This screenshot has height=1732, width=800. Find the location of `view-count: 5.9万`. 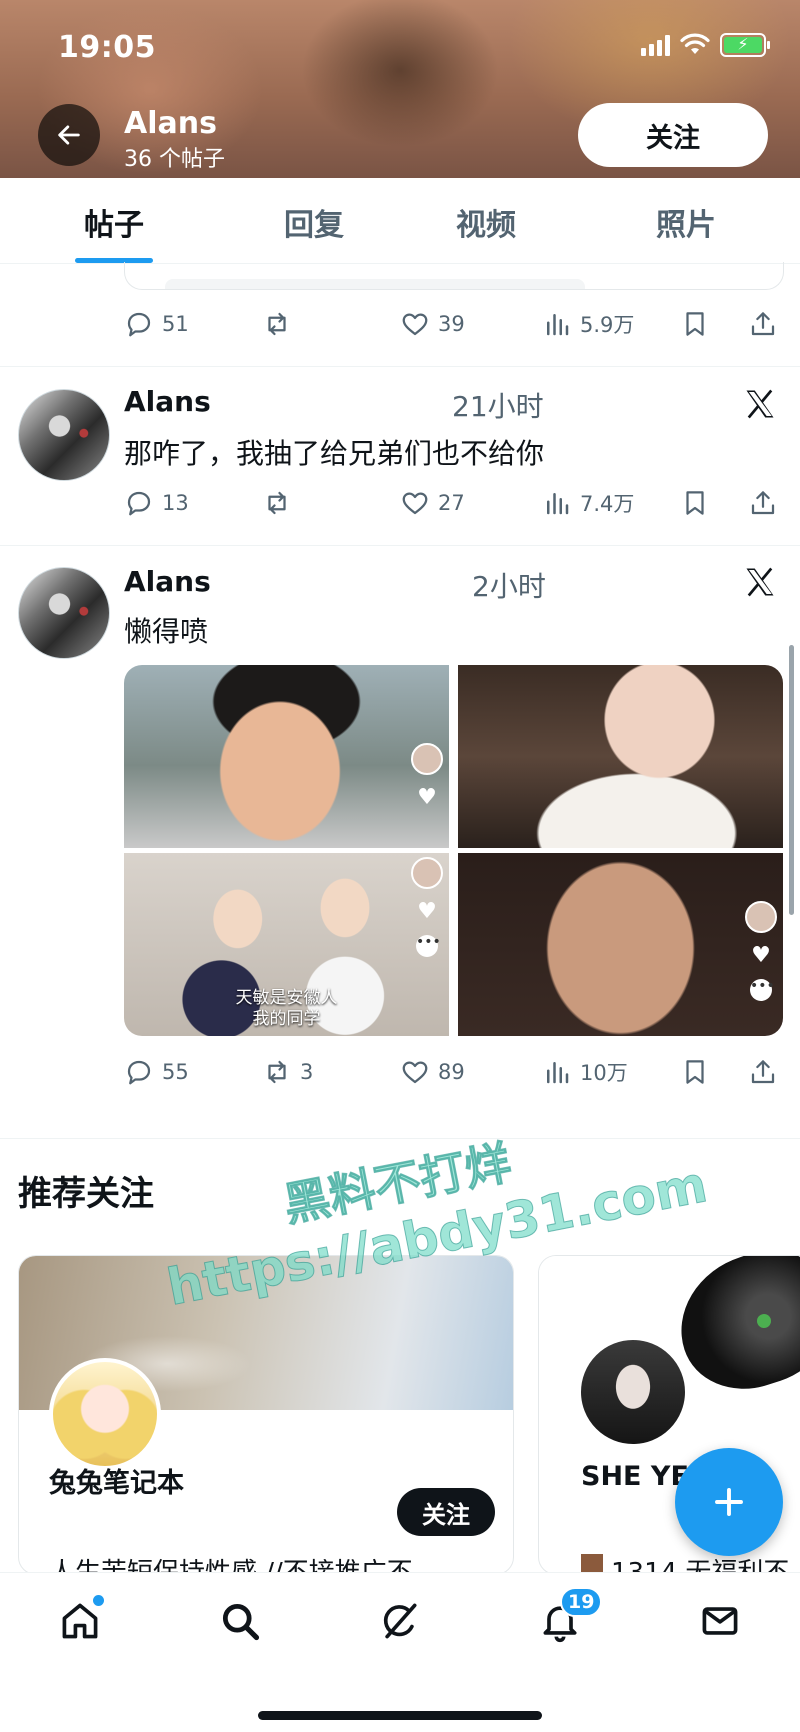

view-count: 5.9万 is located at coordinates (607, 325).